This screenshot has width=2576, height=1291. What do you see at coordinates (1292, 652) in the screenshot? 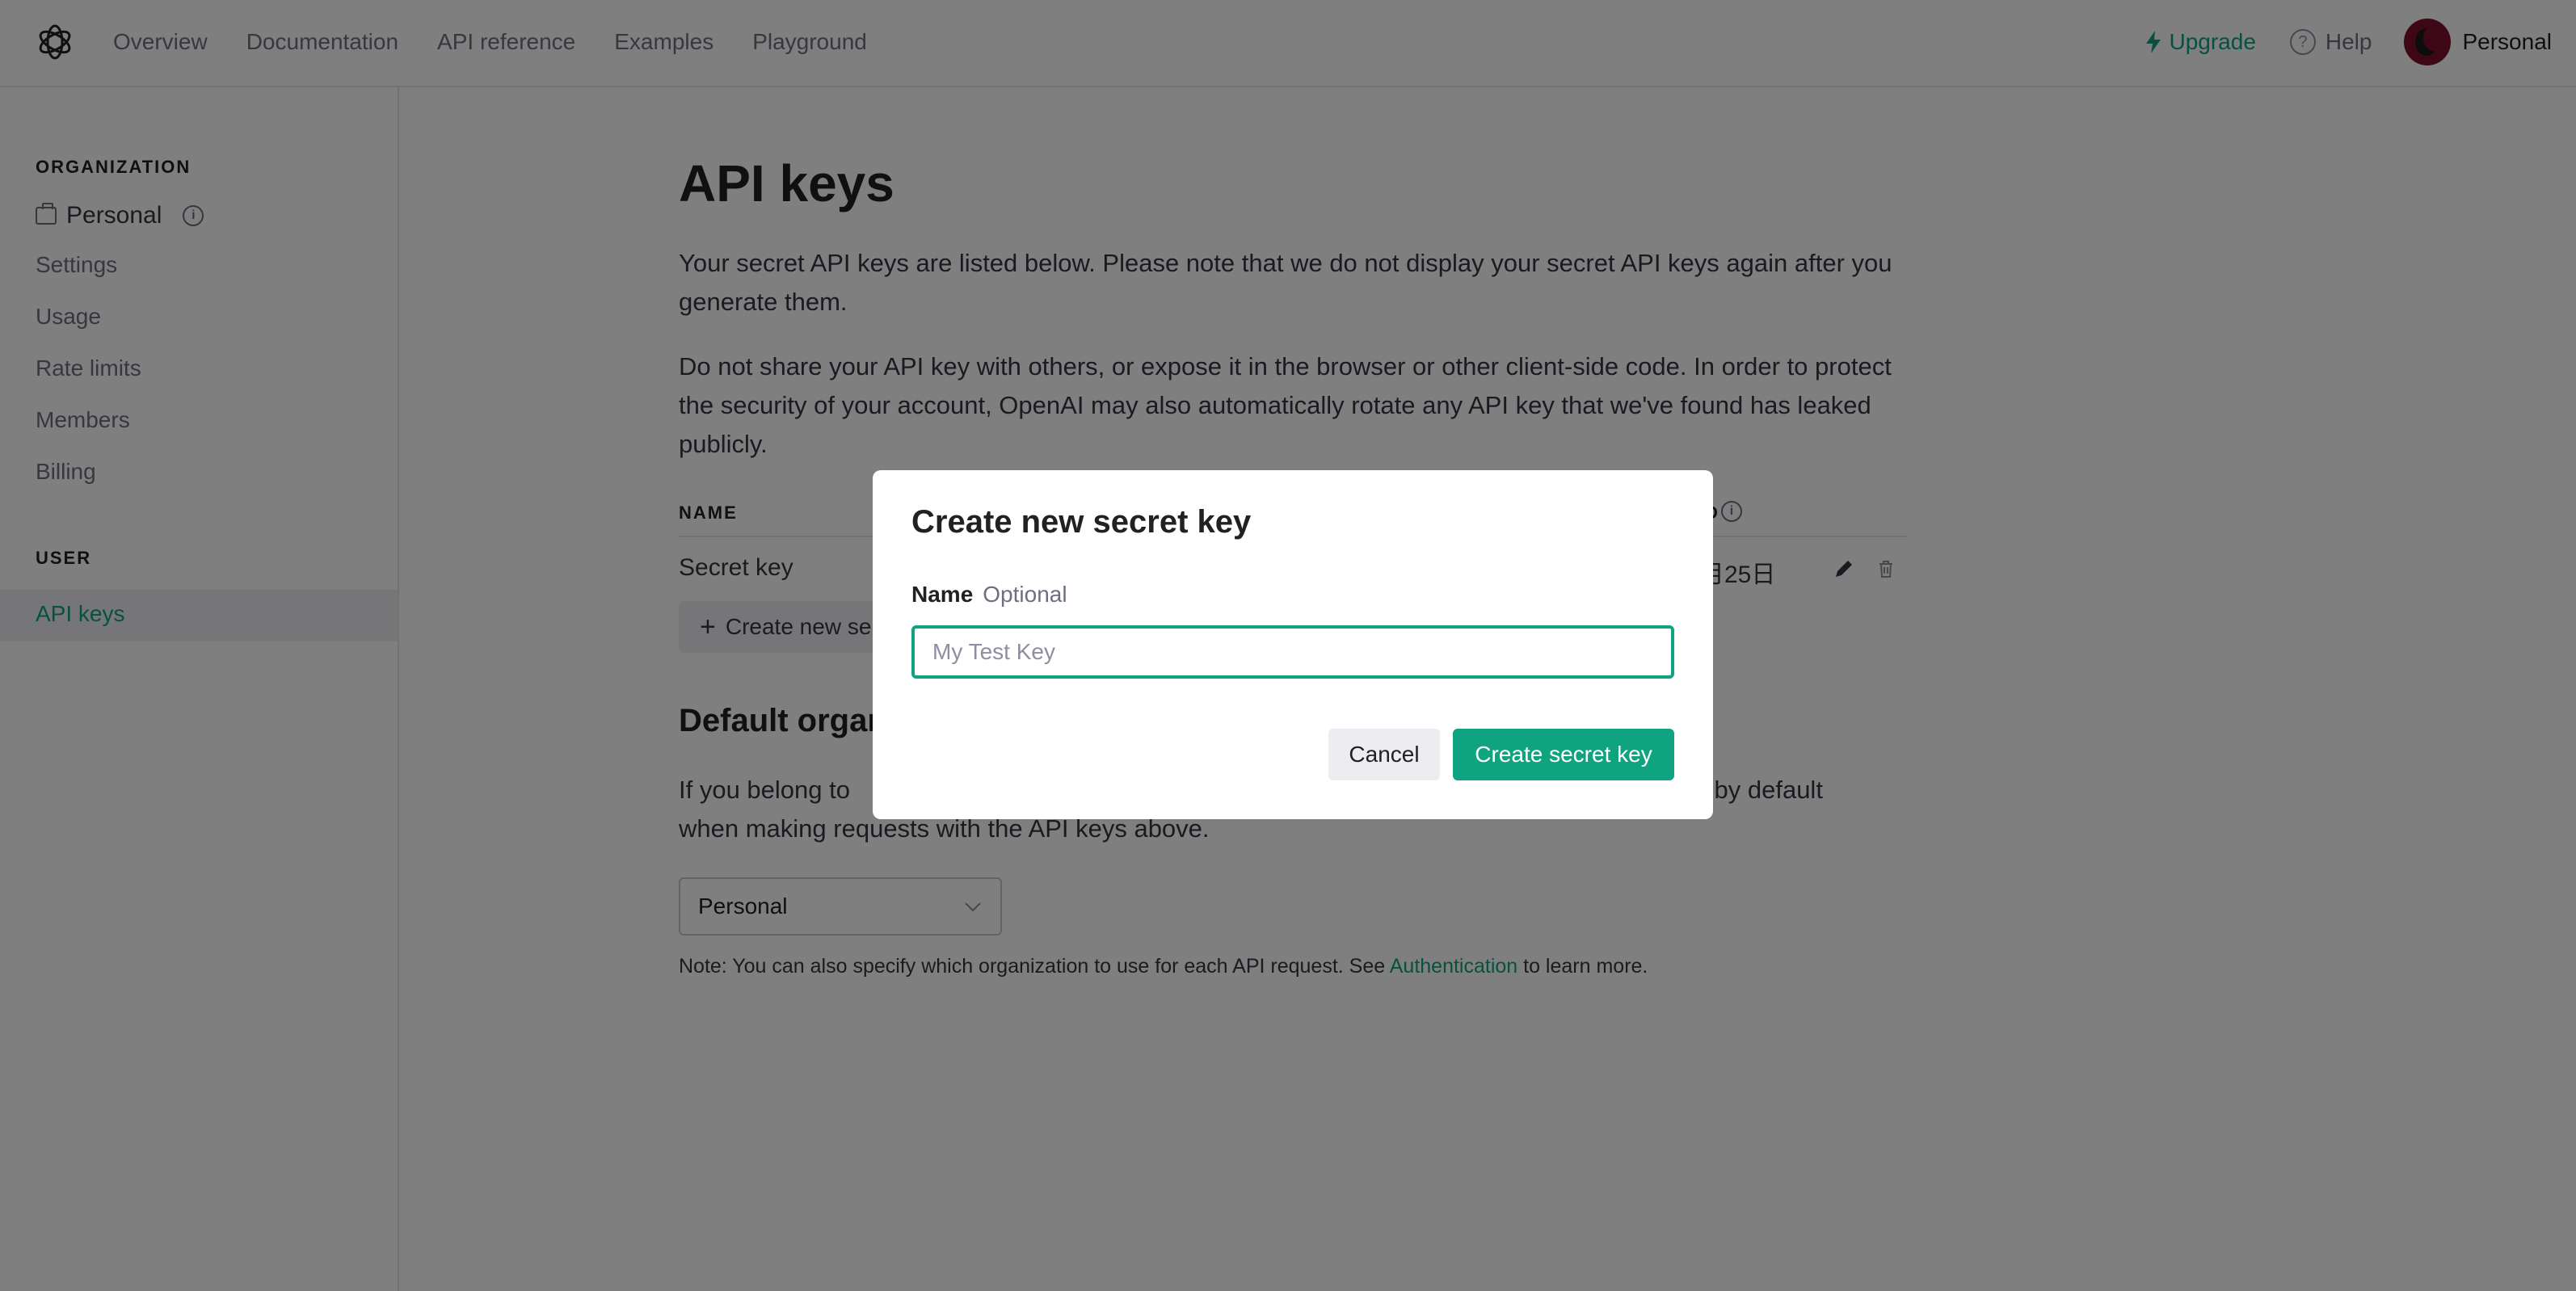
I see `key-name-input` at bounding box center [1292, 652].